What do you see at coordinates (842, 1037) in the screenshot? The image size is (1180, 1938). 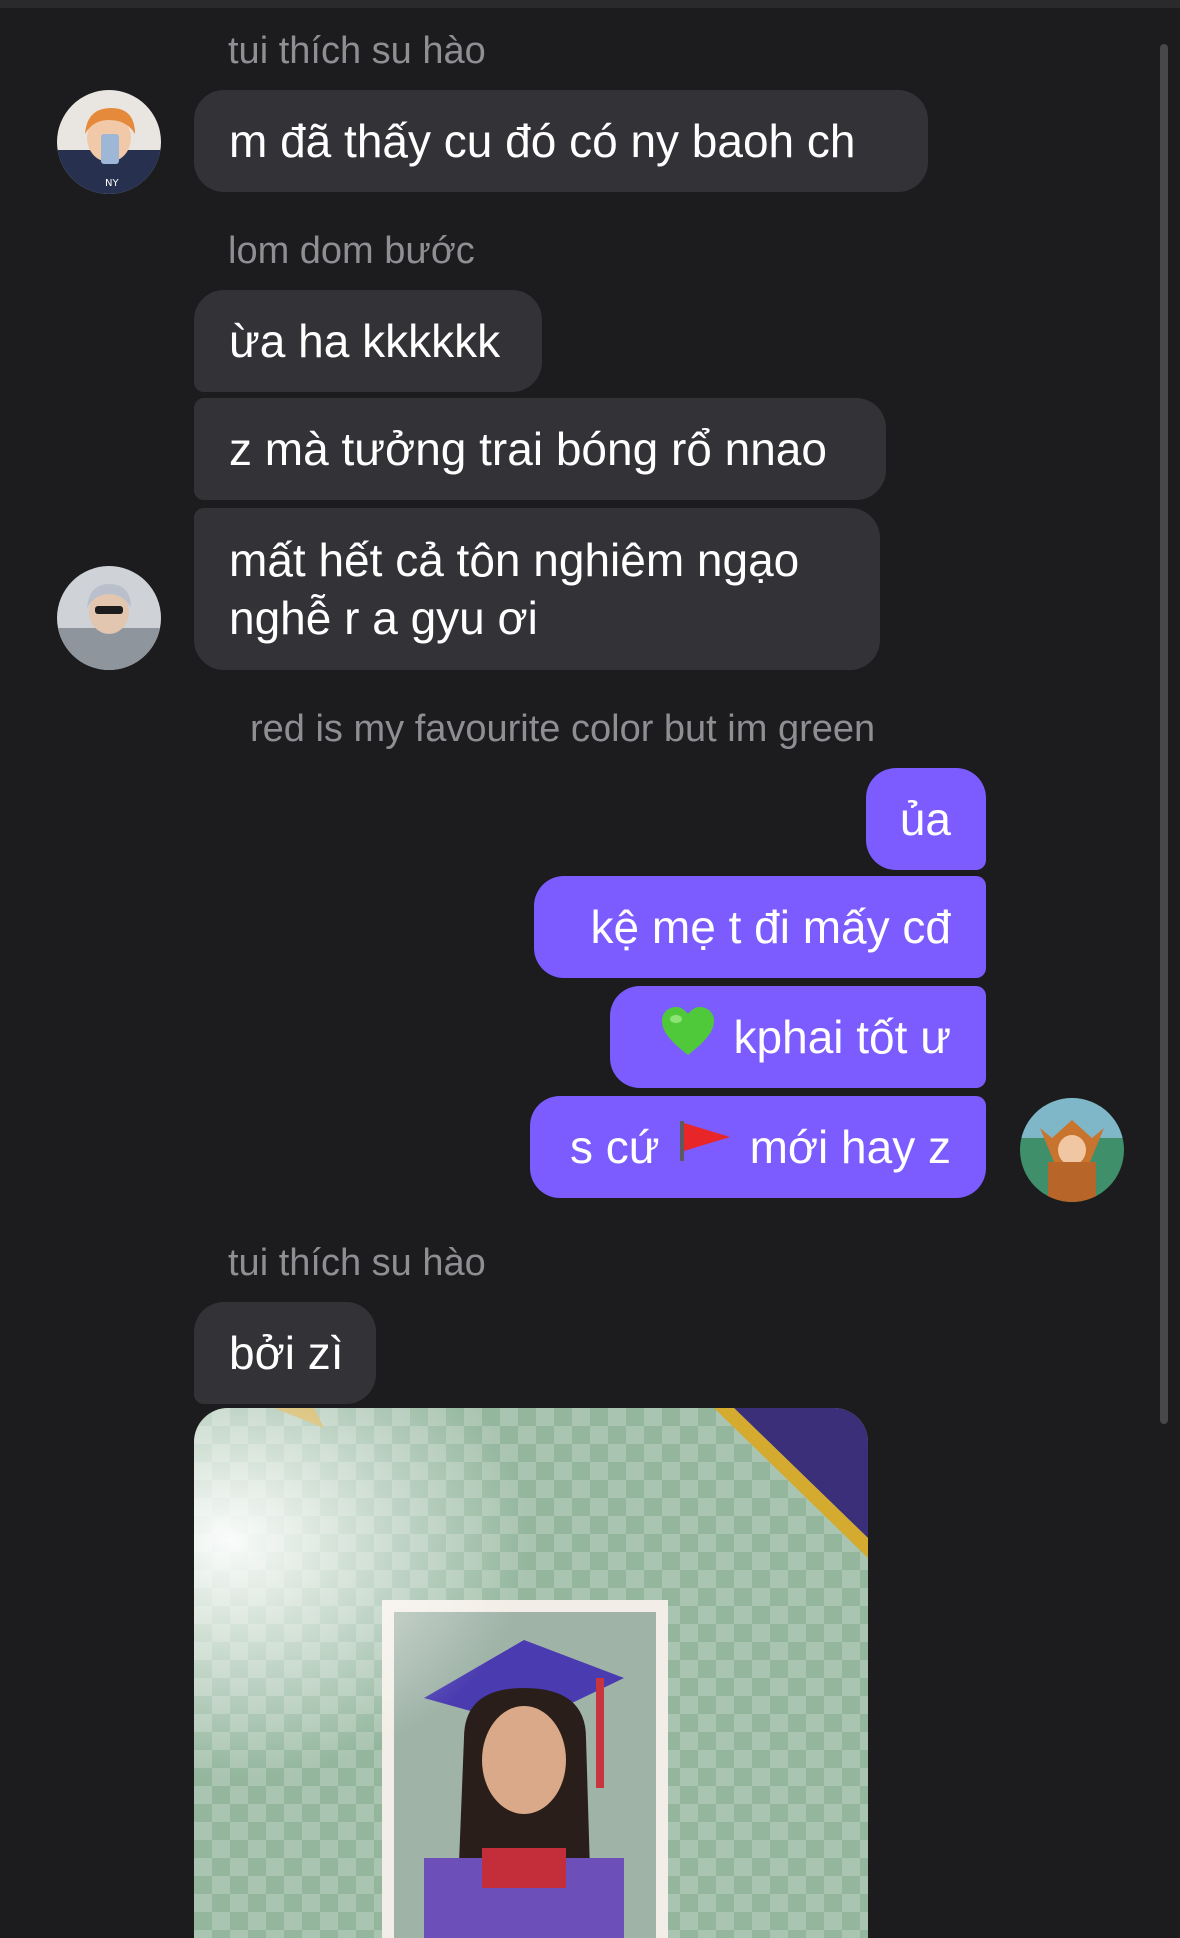 I see `message-text: kphai tốt ư` at bounding box center [842, 1037].